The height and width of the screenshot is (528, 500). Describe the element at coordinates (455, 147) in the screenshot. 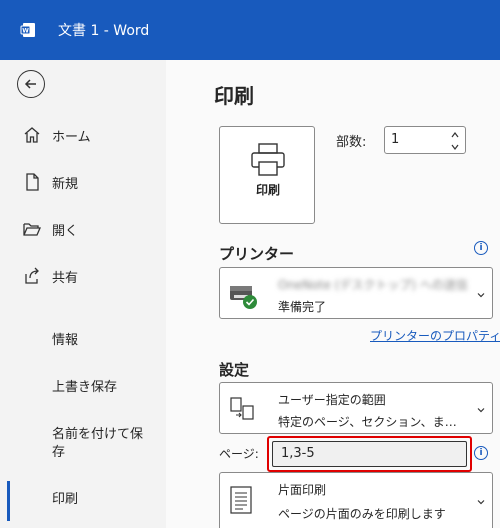

I see `spin-down-icon` at that location.